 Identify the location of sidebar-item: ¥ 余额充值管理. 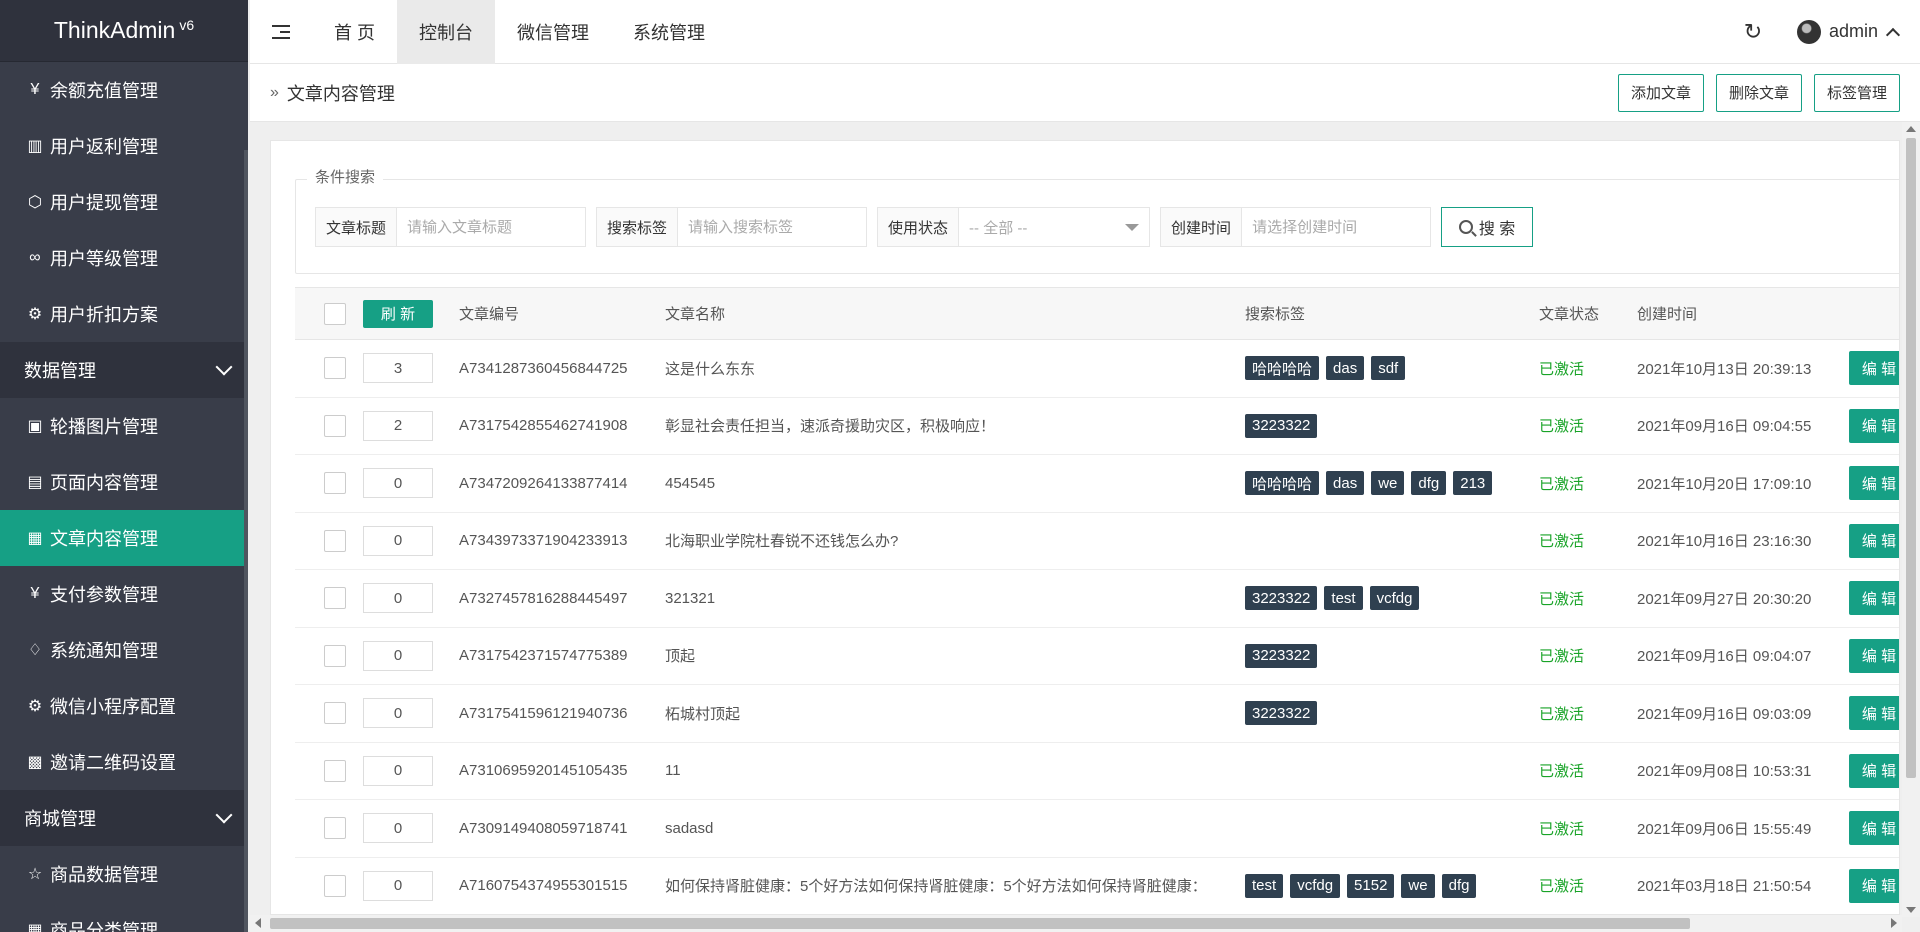
(124, 90).